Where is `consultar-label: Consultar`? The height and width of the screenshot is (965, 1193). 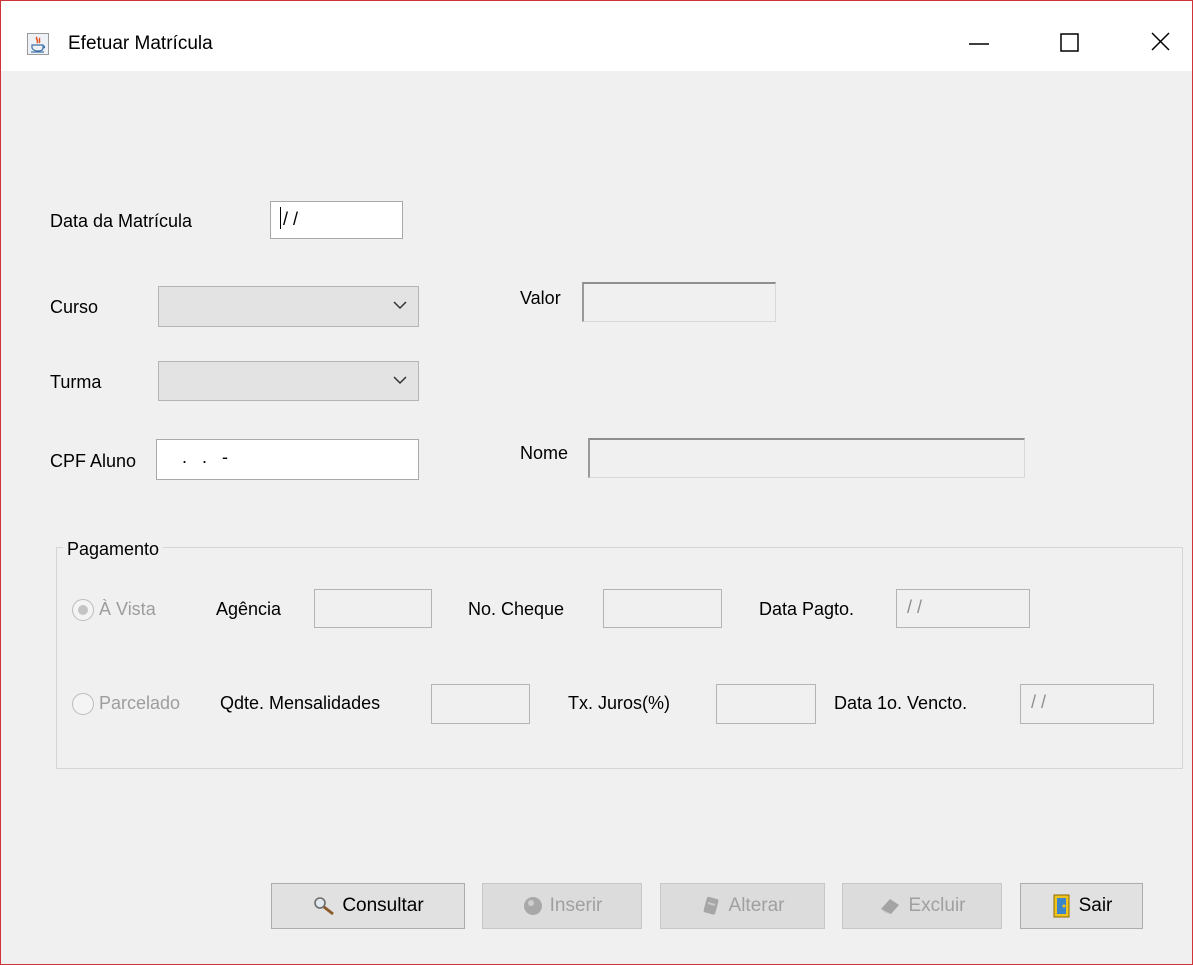 consultar-label: Consultar is located at coordinates (383, 905).